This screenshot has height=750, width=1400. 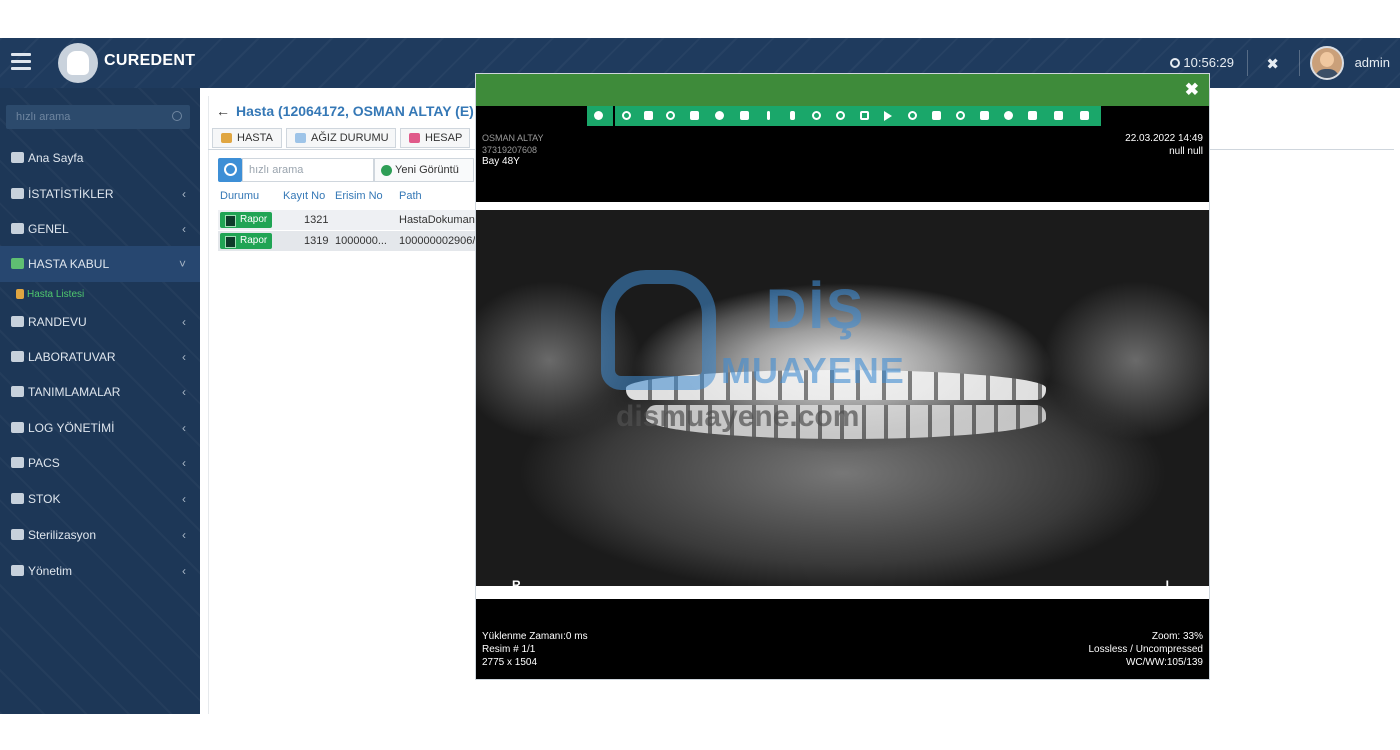 What do you see at coordinates (17, 570) in the screenshot?
I see `monitor-icon` at bounding box center [17, 570].